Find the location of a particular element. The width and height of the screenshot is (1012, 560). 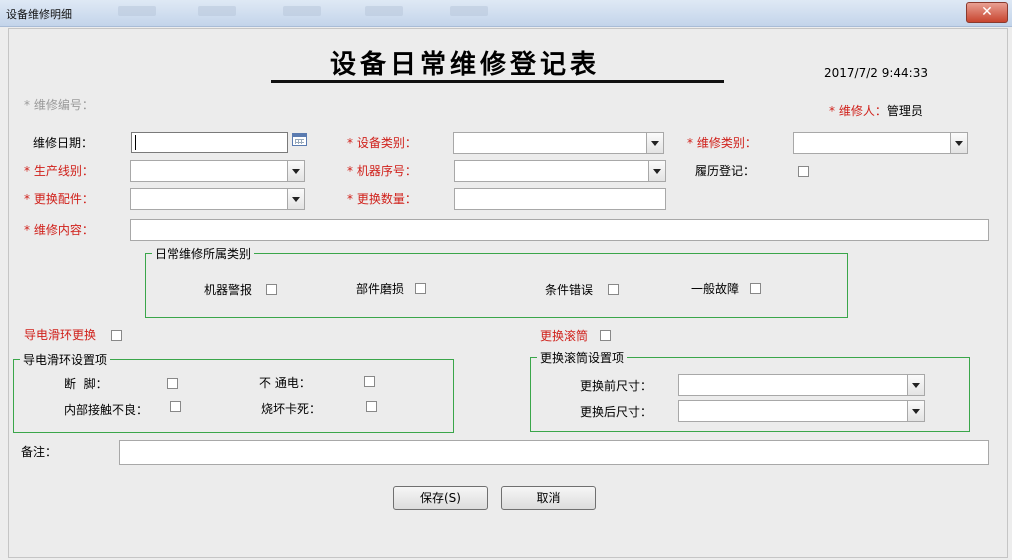

part-label: * 更换配件： is located at coordinates (59, 199).